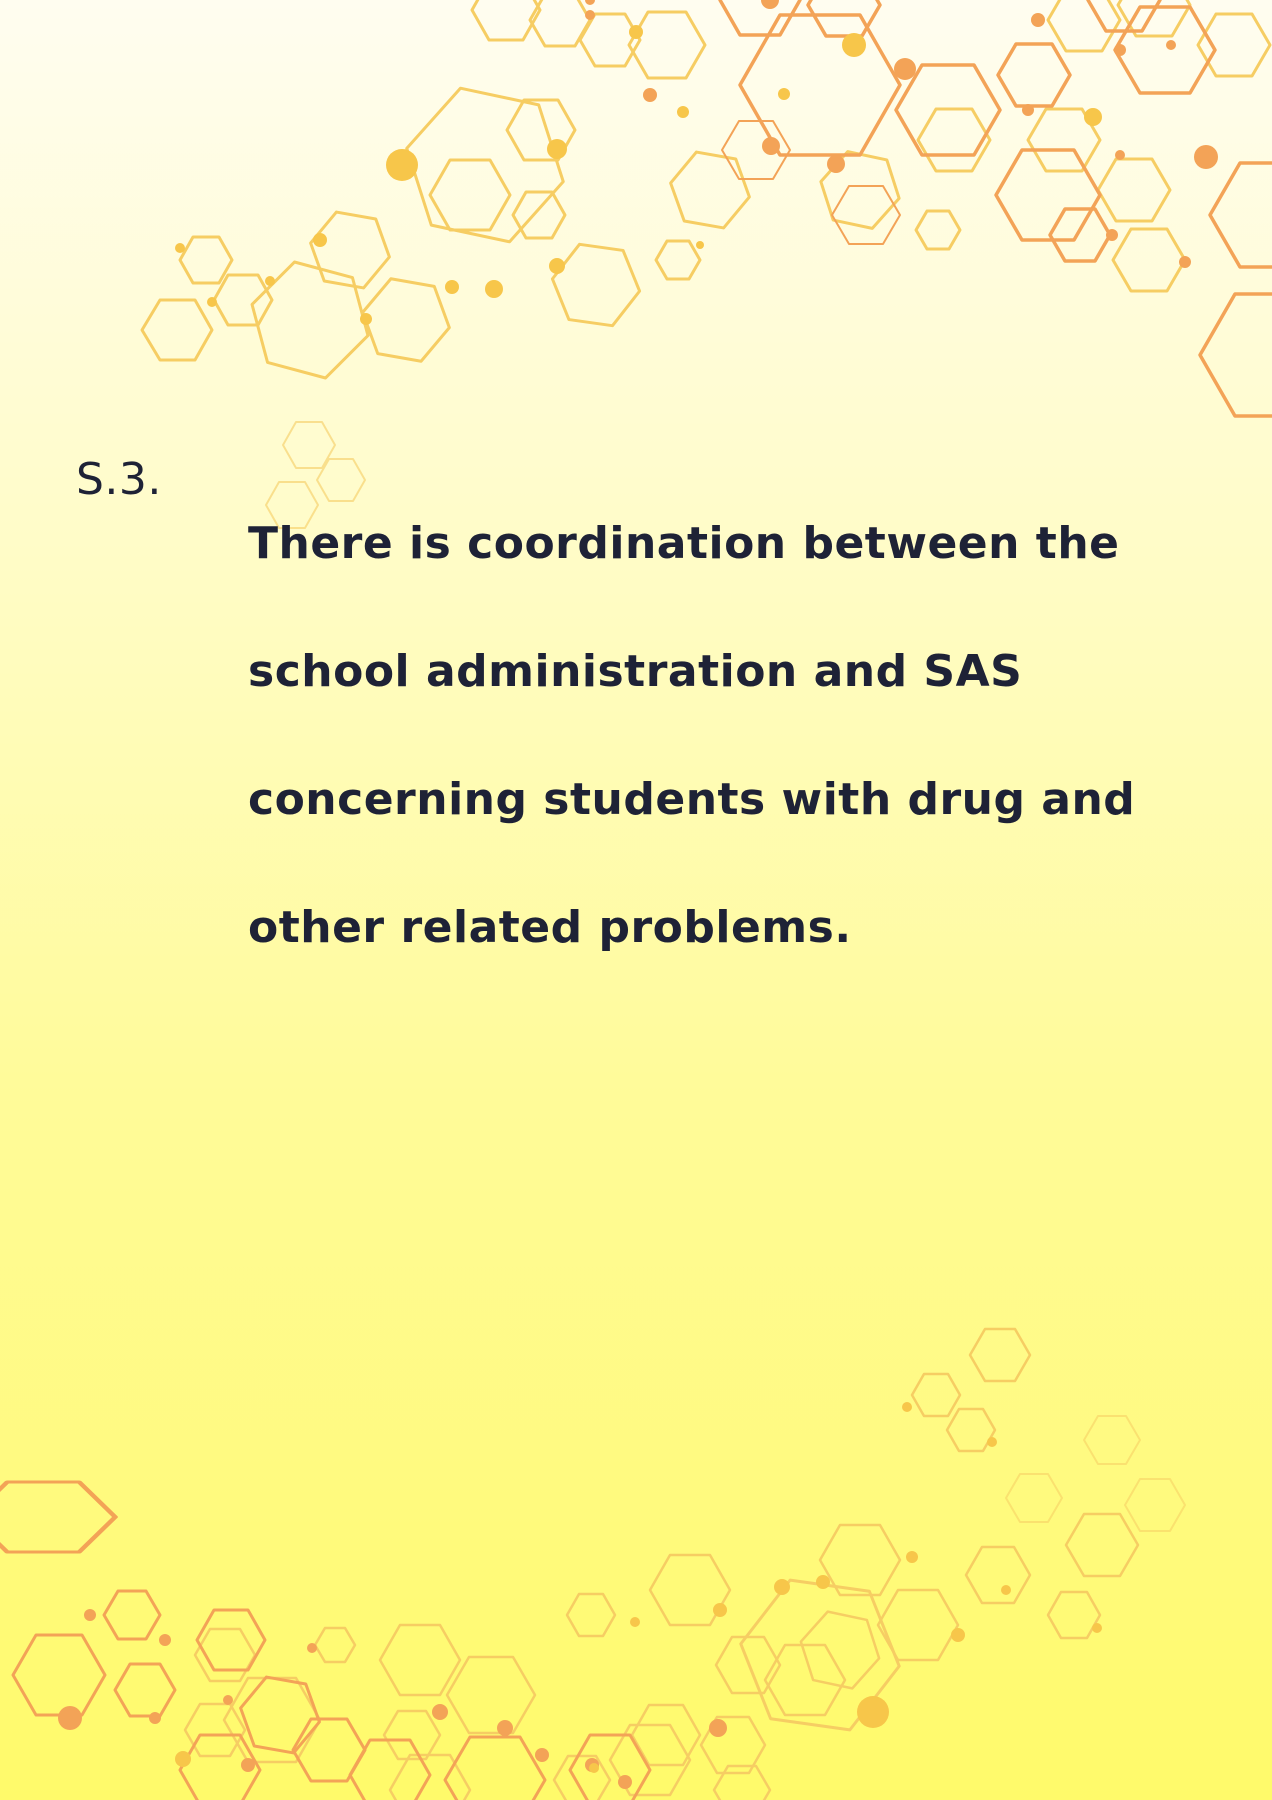 The height and width of the screenshot is (1800, 1272). Describe the element at coordinates (684, 543) in the screenshot. I see `statement-text-line: There is coordination between the` at that location.